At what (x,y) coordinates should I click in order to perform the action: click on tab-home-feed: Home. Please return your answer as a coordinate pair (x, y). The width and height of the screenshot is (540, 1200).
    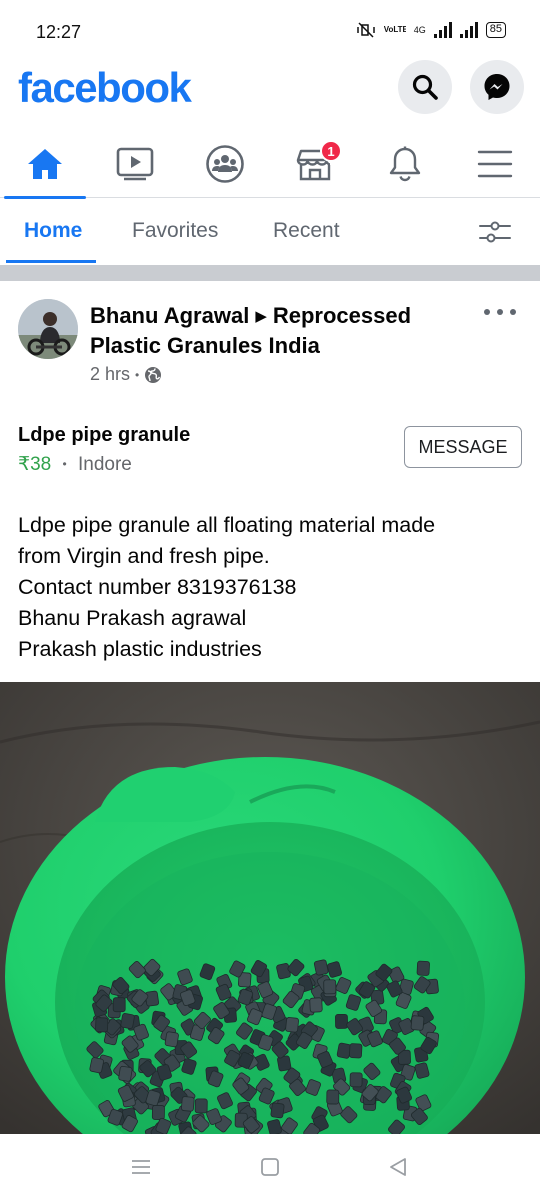
    Looking at the image, I should click on (53, 231).